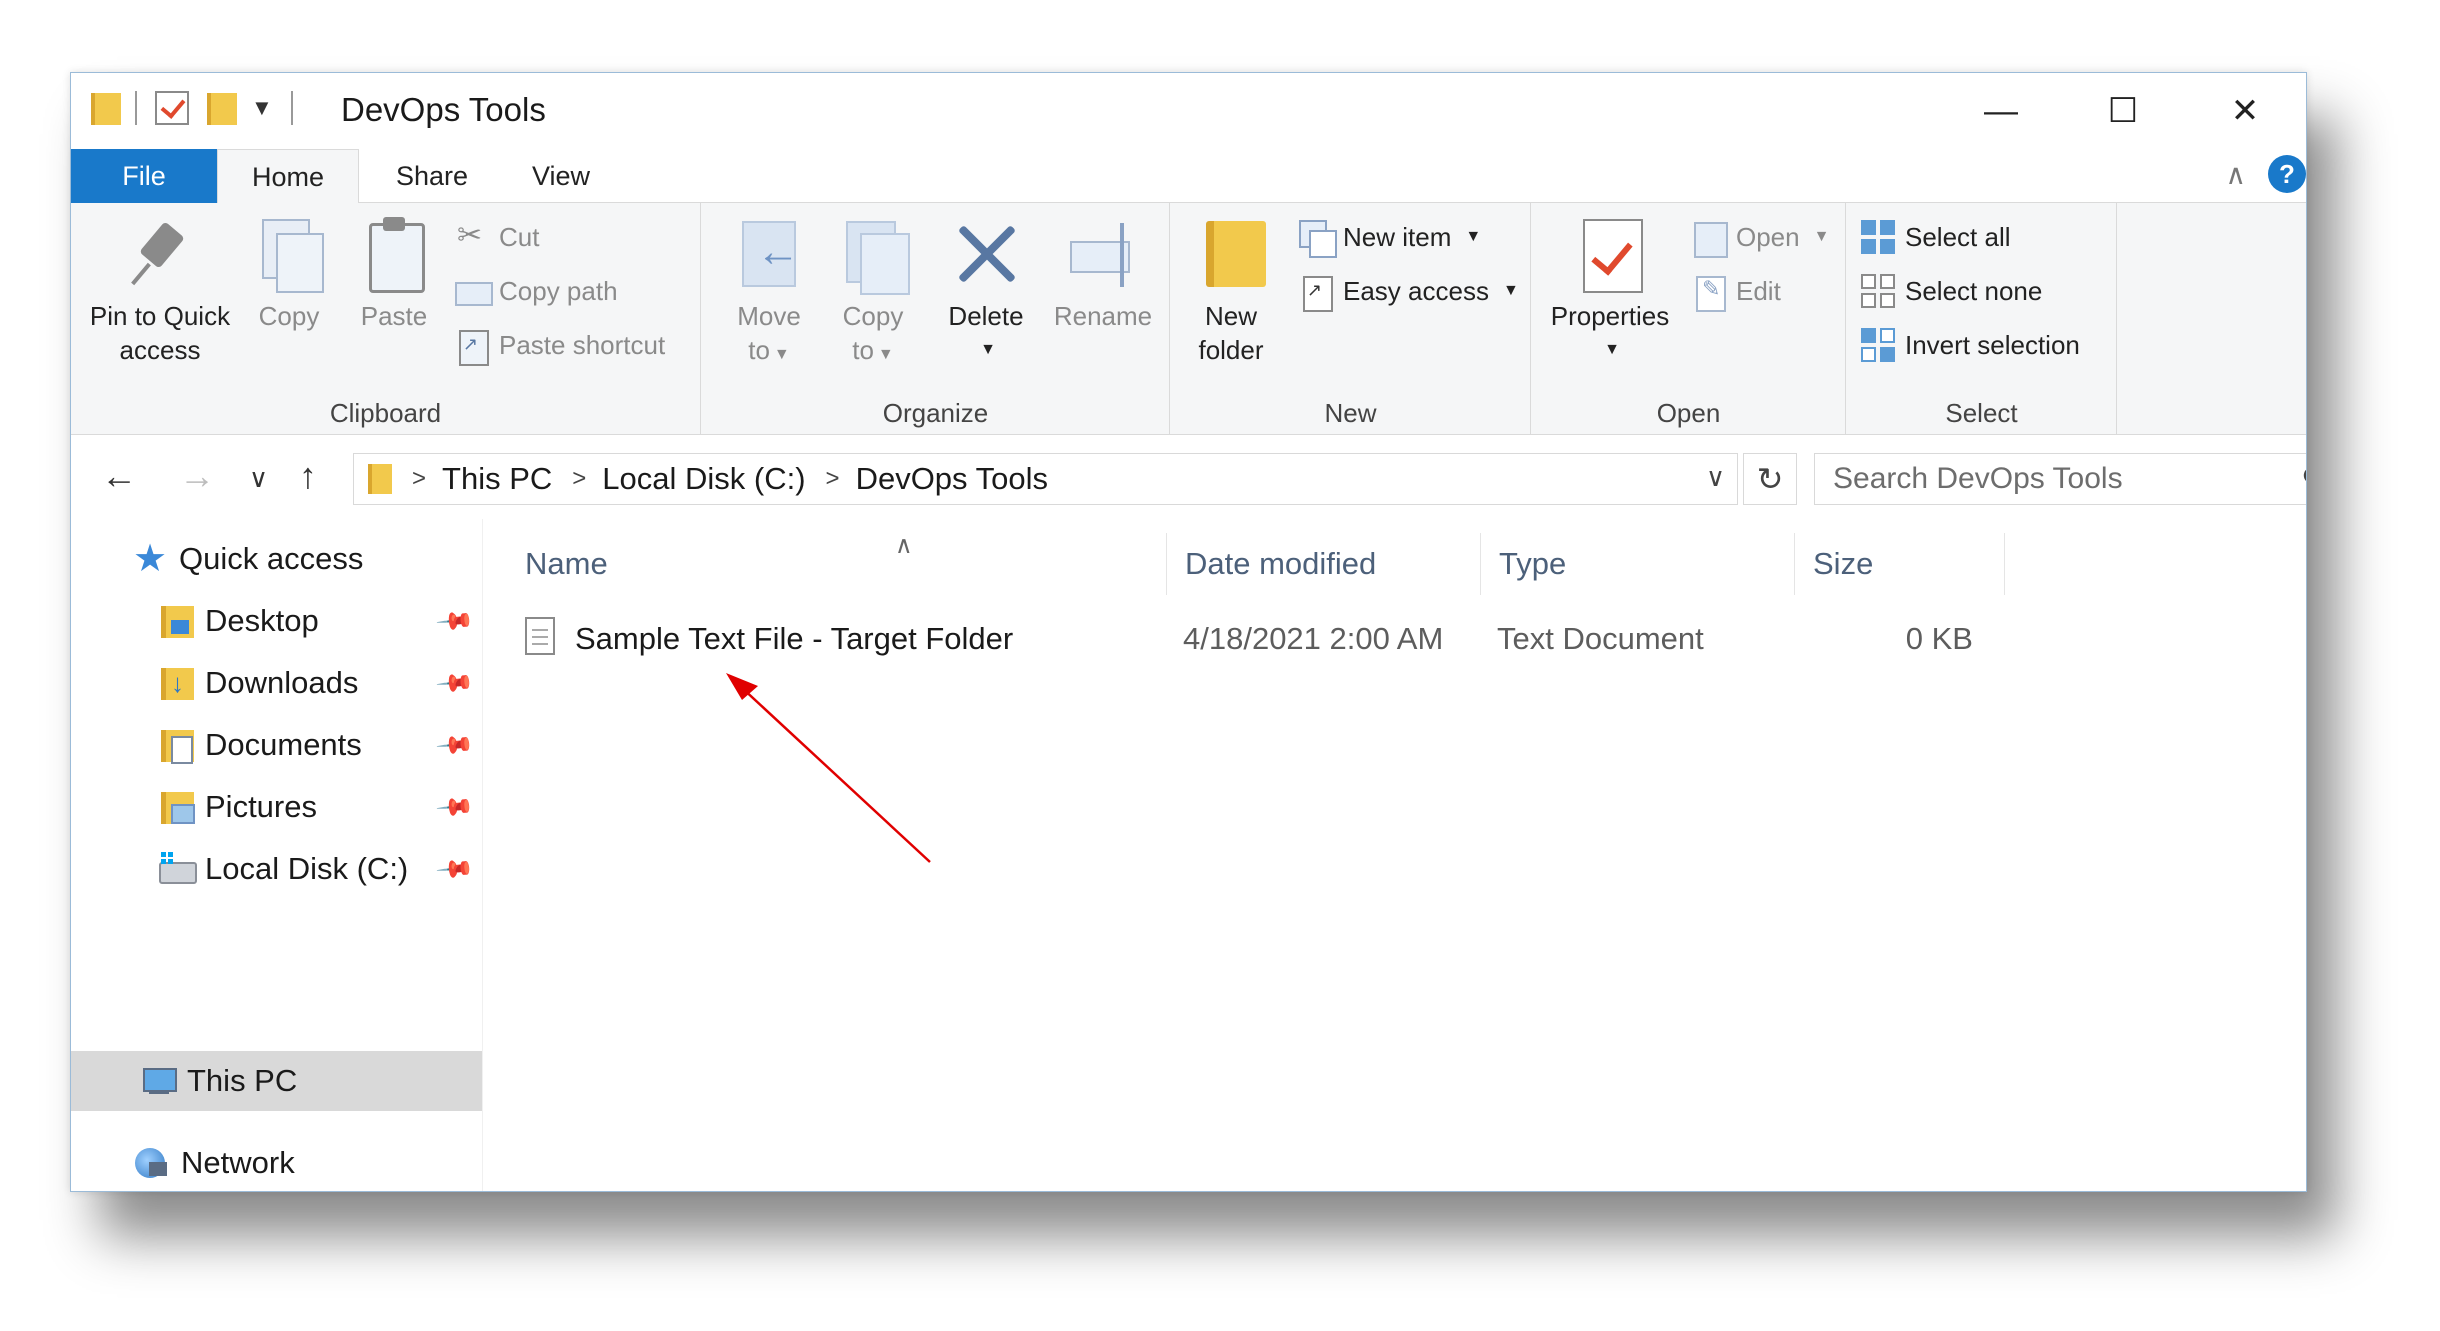 The image size is (2440, 1331). I want to click on nav-this-pc: This PC, so click(276, 1081).